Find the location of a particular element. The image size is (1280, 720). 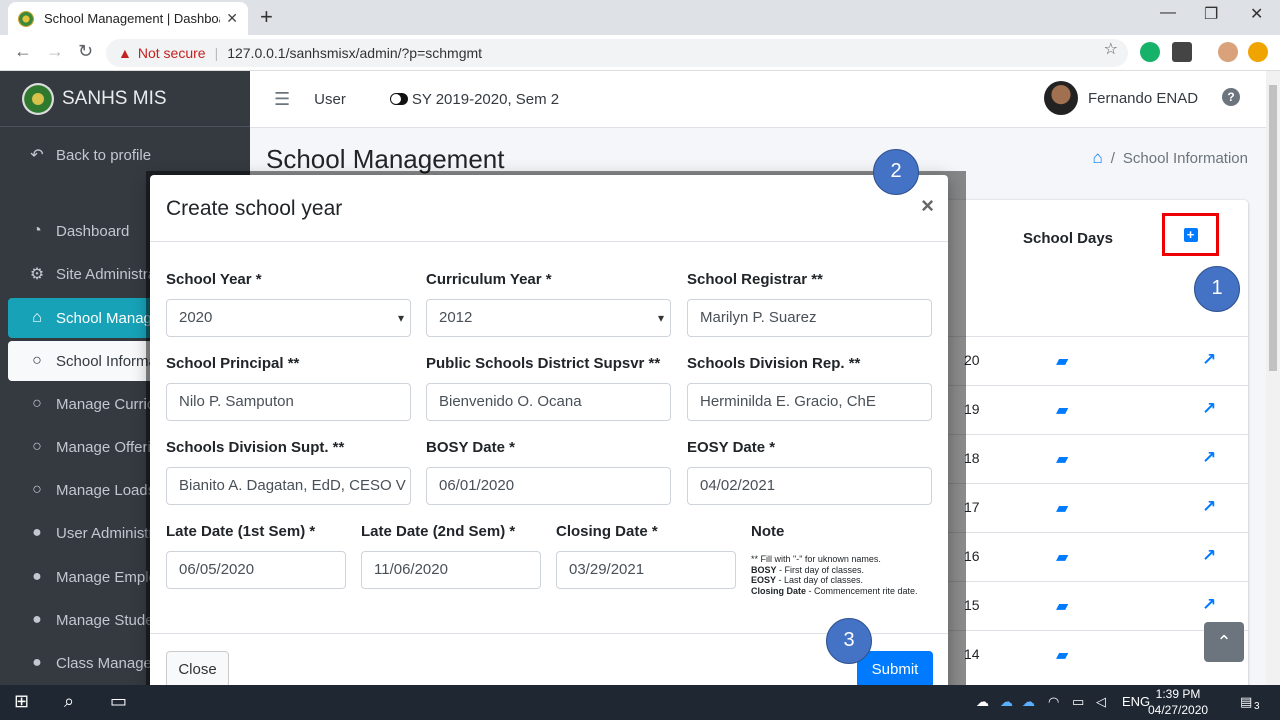

avatar is located at coordinates (1061, 98).